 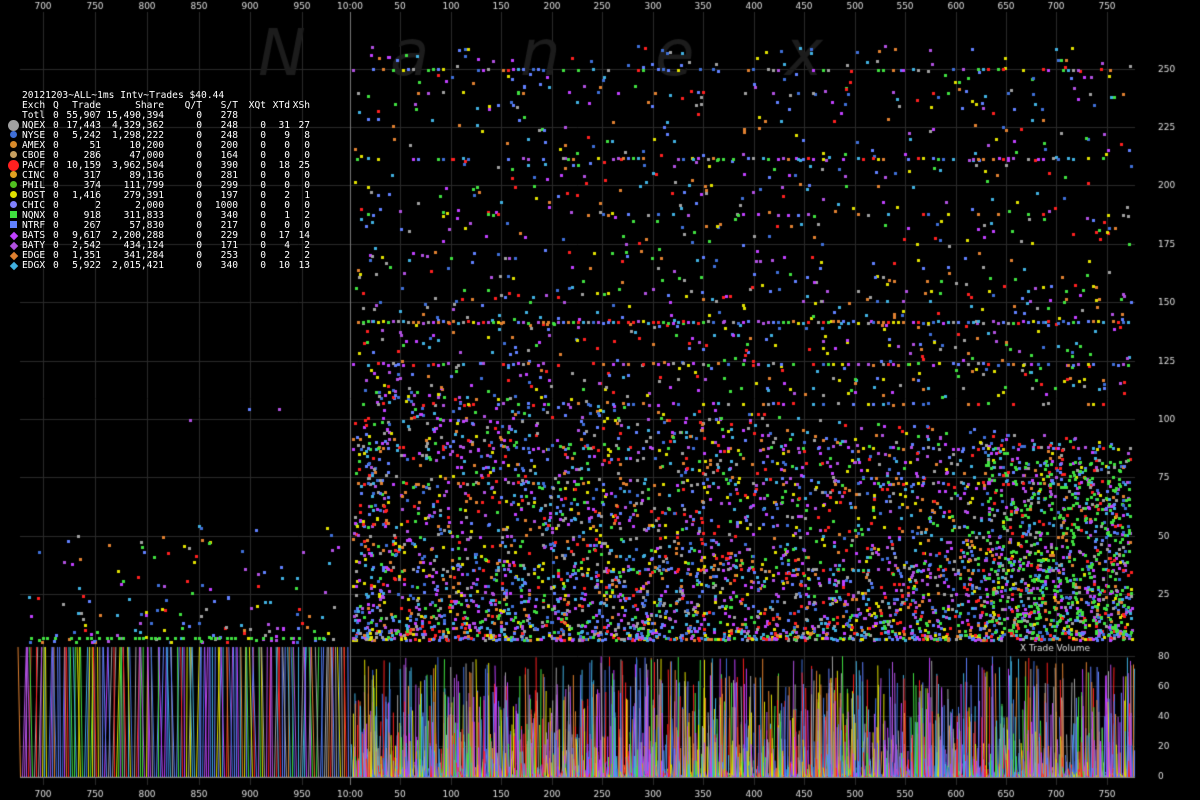 I want to click on cell-st: 340, so click(x=229, y=265).